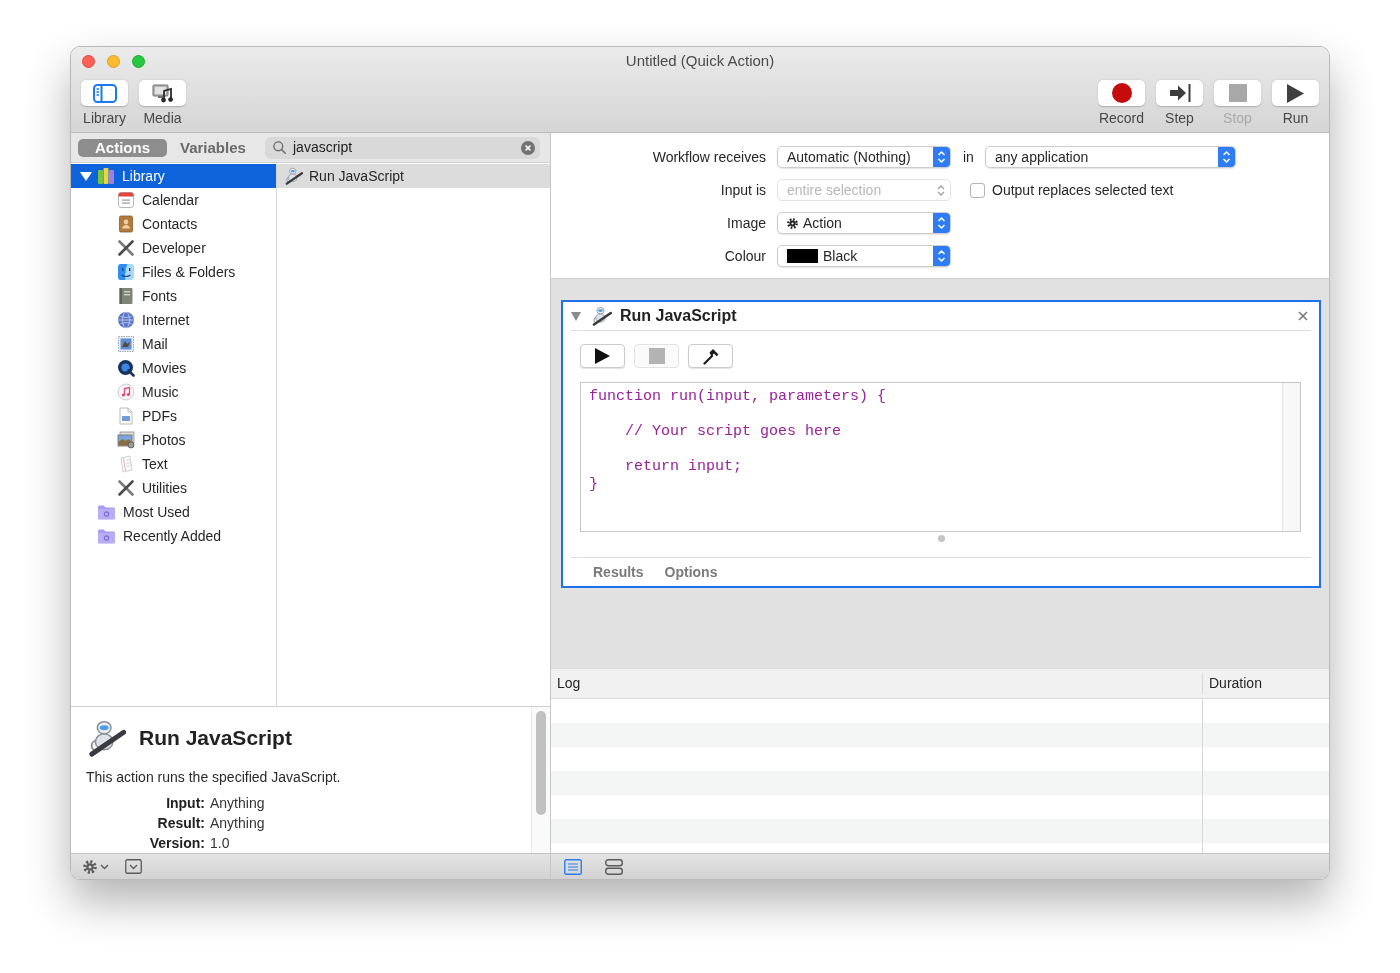  What do you see at coordinates (126, 440) in the screenshot?
I see `photo-stack-icon` at bounding box center [126, 440].